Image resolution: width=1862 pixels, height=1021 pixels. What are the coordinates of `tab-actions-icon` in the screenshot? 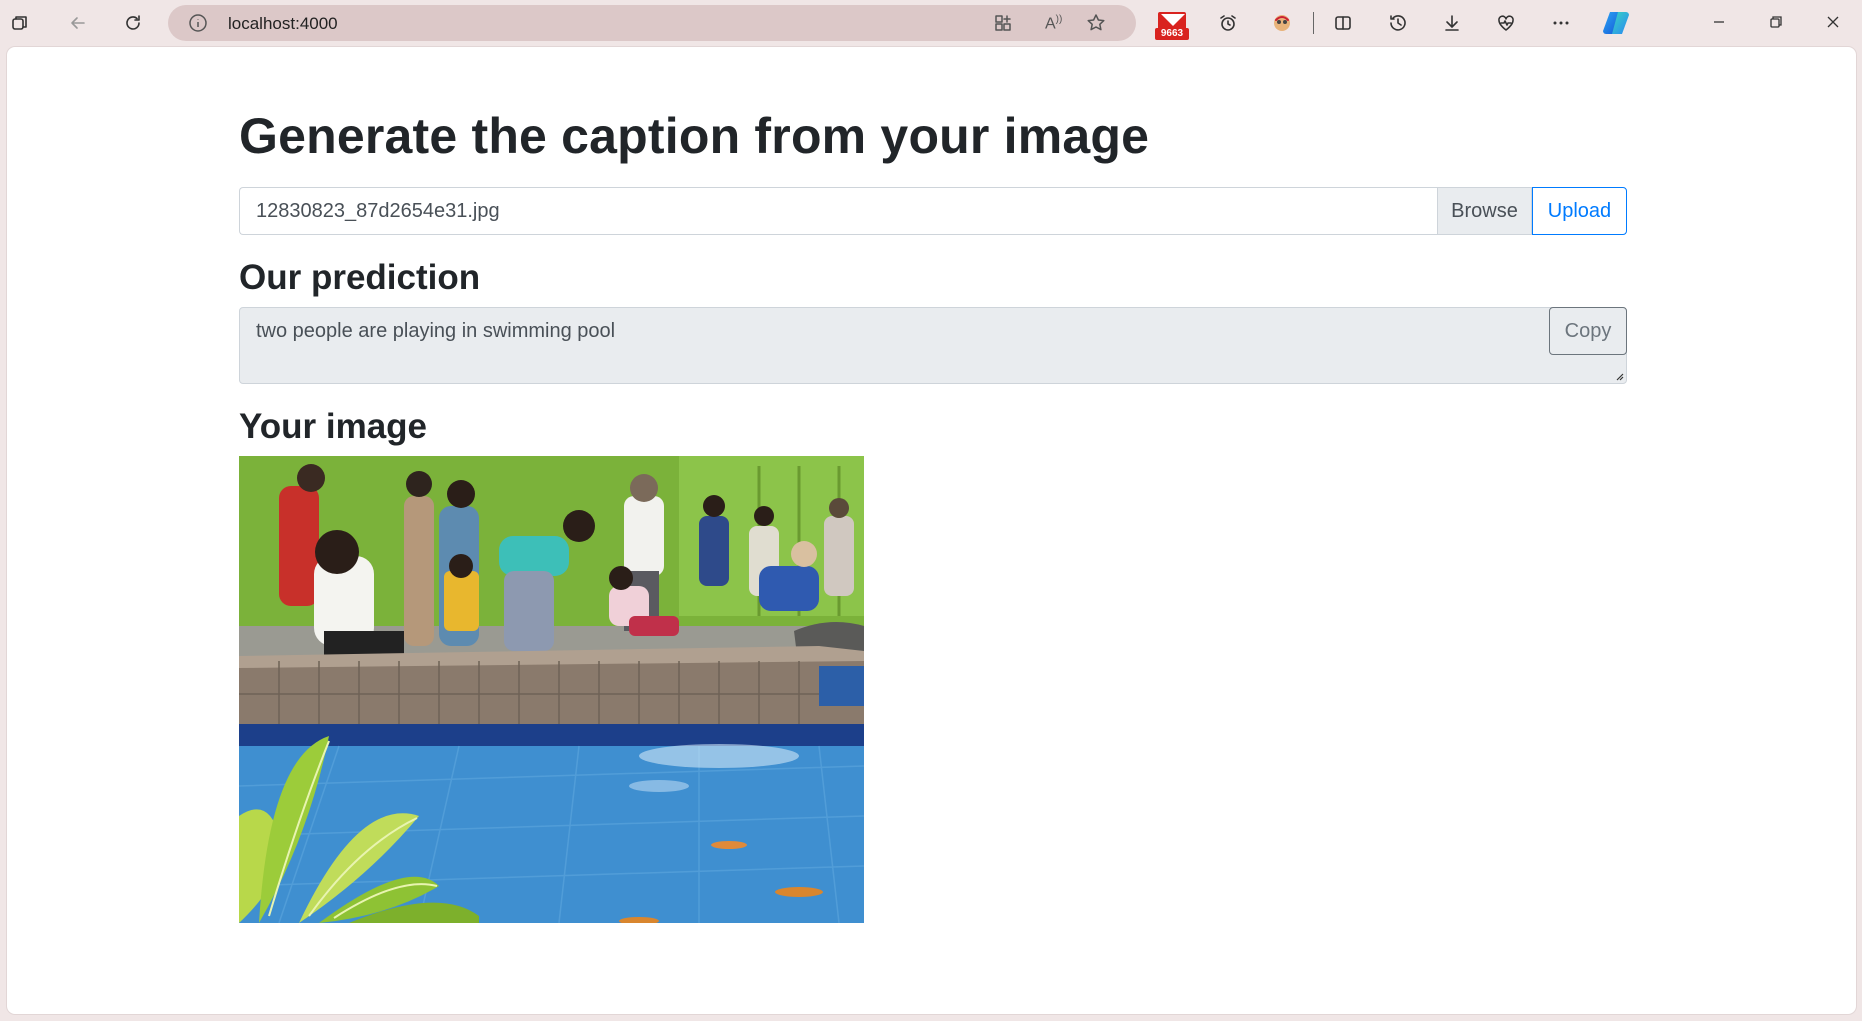 It's located at (20, 23).